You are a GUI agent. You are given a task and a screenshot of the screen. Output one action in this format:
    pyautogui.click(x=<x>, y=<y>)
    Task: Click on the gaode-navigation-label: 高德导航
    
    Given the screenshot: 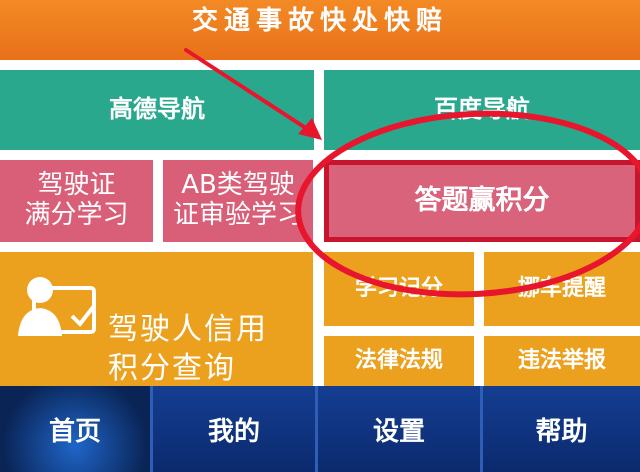 What is the action you would take?
    pyautogui.click(x=157, y=109)
    